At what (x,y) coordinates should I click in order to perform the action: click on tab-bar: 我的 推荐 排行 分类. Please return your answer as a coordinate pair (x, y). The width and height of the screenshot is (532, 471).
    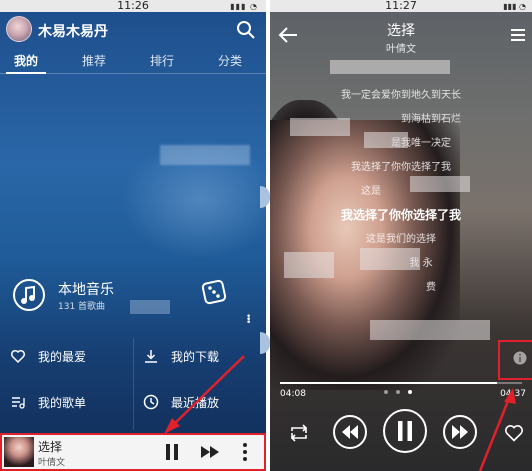
    Looking at the image, I should click on (133, 61).